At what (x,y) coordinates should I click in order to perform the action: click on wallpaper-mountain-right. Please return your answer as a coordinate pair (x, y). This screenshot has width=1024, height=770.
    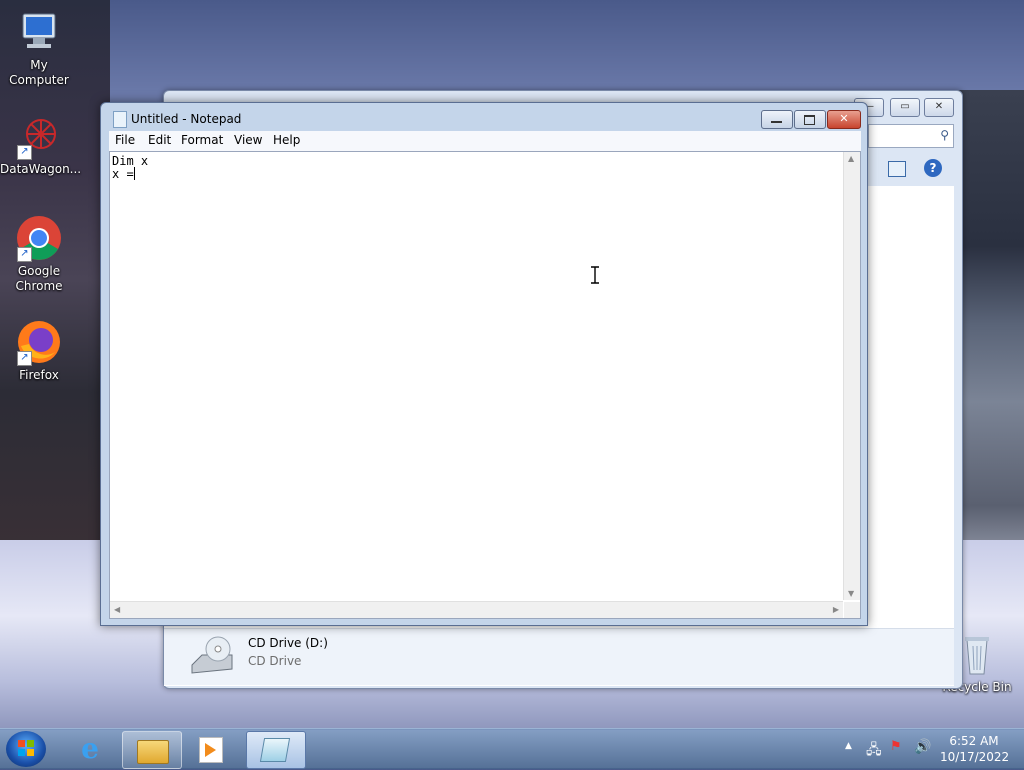
    Looking at the image, I should click on (989, 350).